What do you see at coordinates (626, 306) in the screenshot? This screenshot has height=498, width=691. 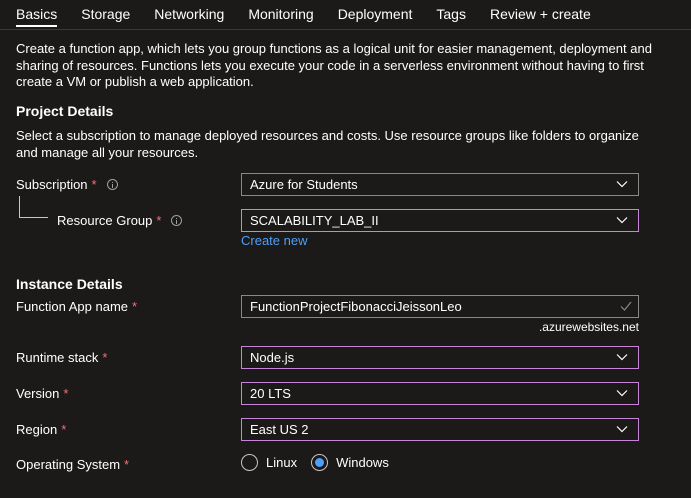 I see `checkmark-icon` at bounding box center [626, 306].